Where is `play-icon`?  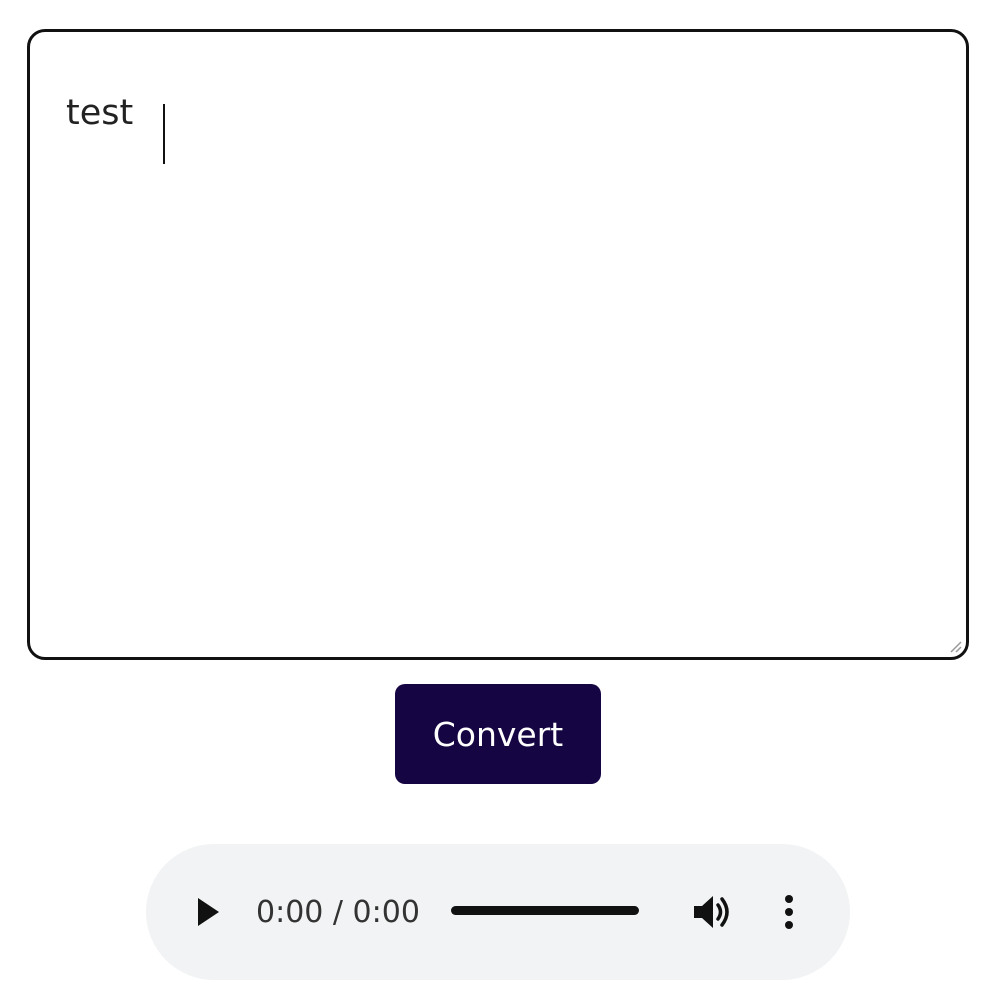
play-icon is located at coordinates (208, 912).